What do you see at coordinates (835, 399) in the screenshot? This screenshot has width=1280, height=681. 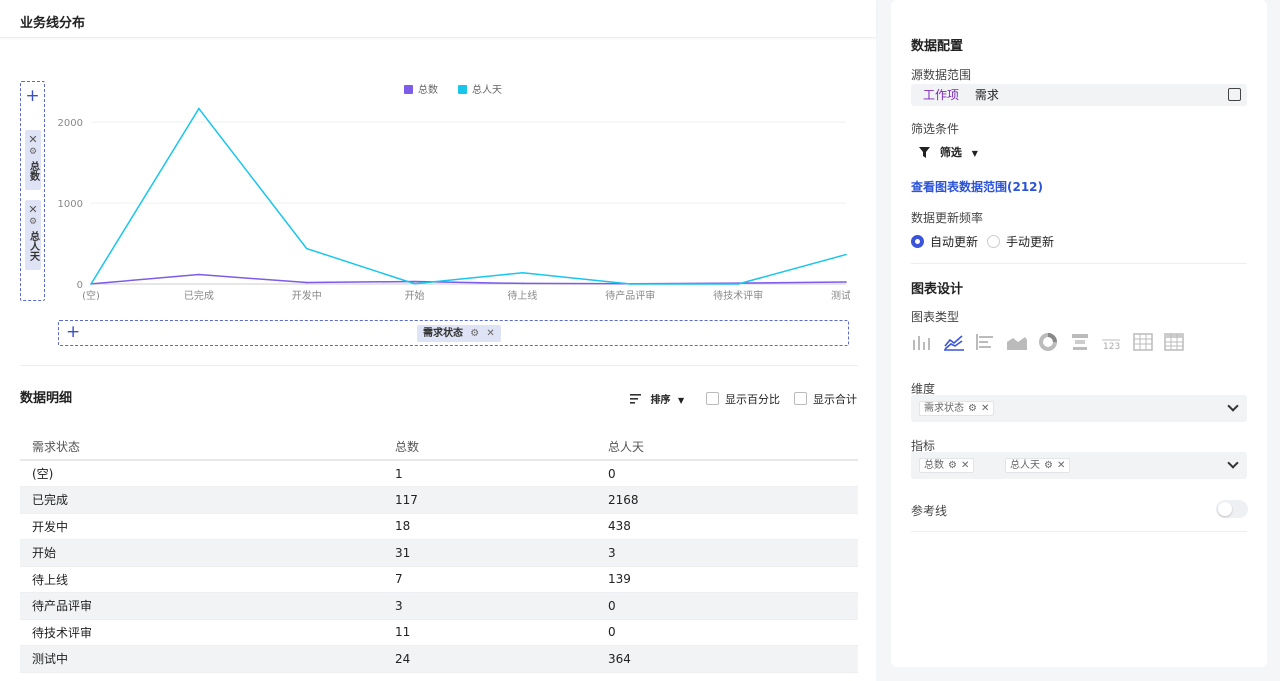 I see `show-total-label: 显示合计` at bounding box center [835, 399].